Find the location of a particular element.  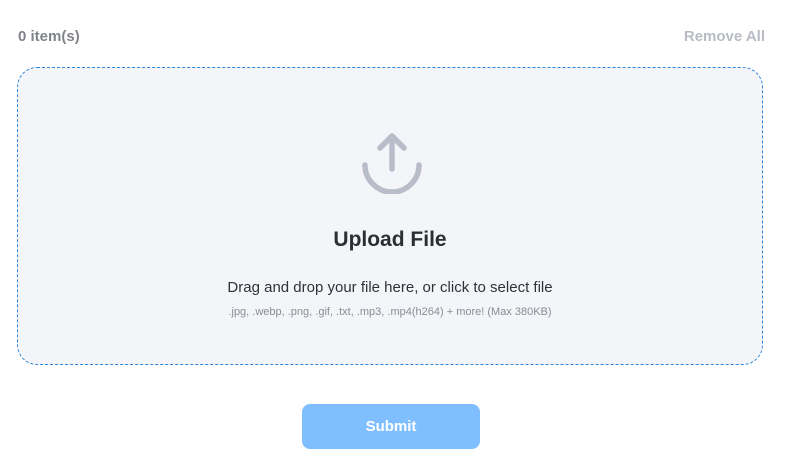

item-count: 0 item(s) is located at coordinates (49, 36).